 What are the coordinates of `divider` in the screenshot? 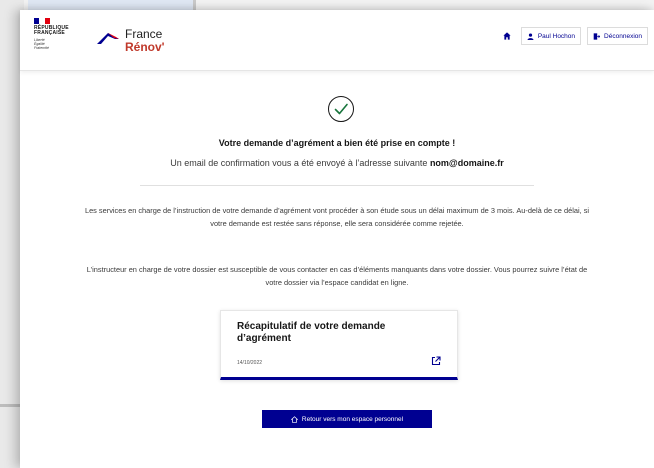 It's located at (337, 185).